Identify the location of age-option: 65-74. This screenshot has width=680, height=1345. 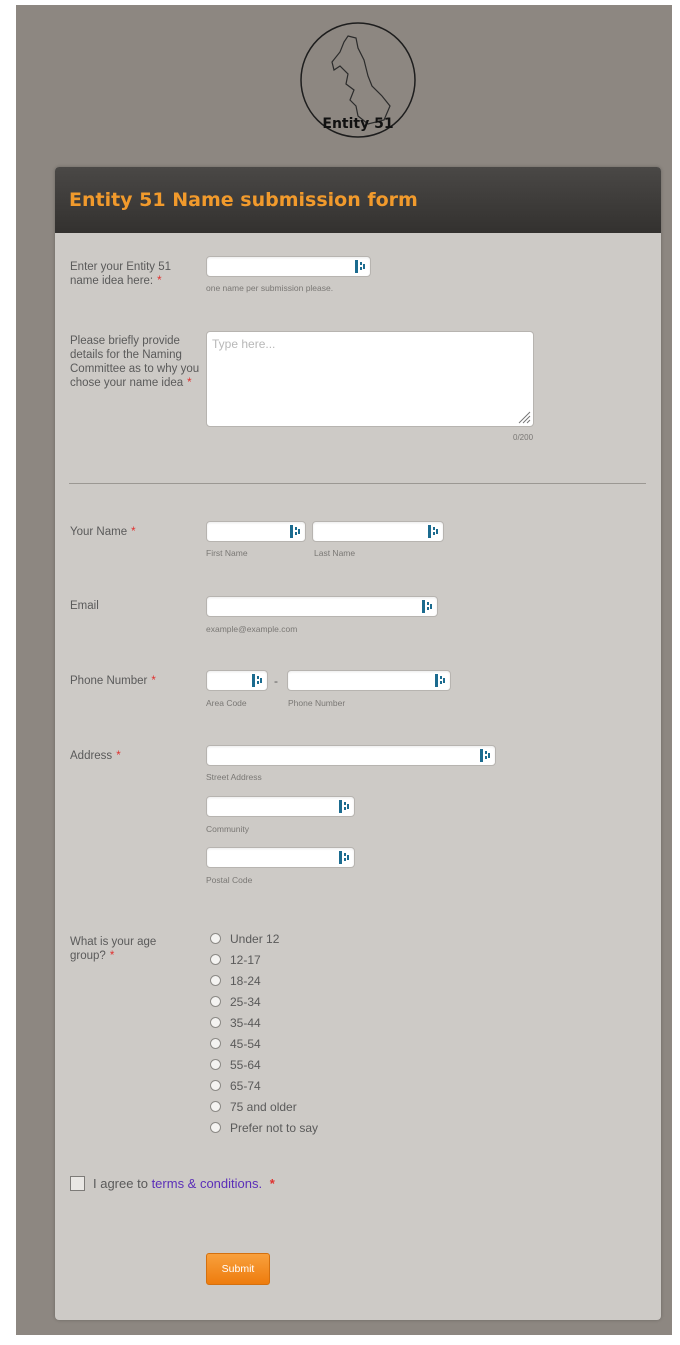
(235, 1086).